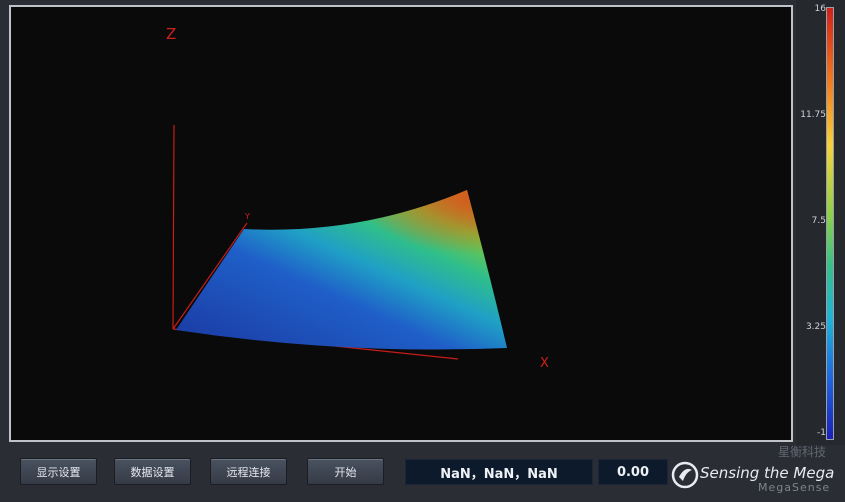  I want to click on logo-chinese-text: 星衡科技, so click(802, 452).